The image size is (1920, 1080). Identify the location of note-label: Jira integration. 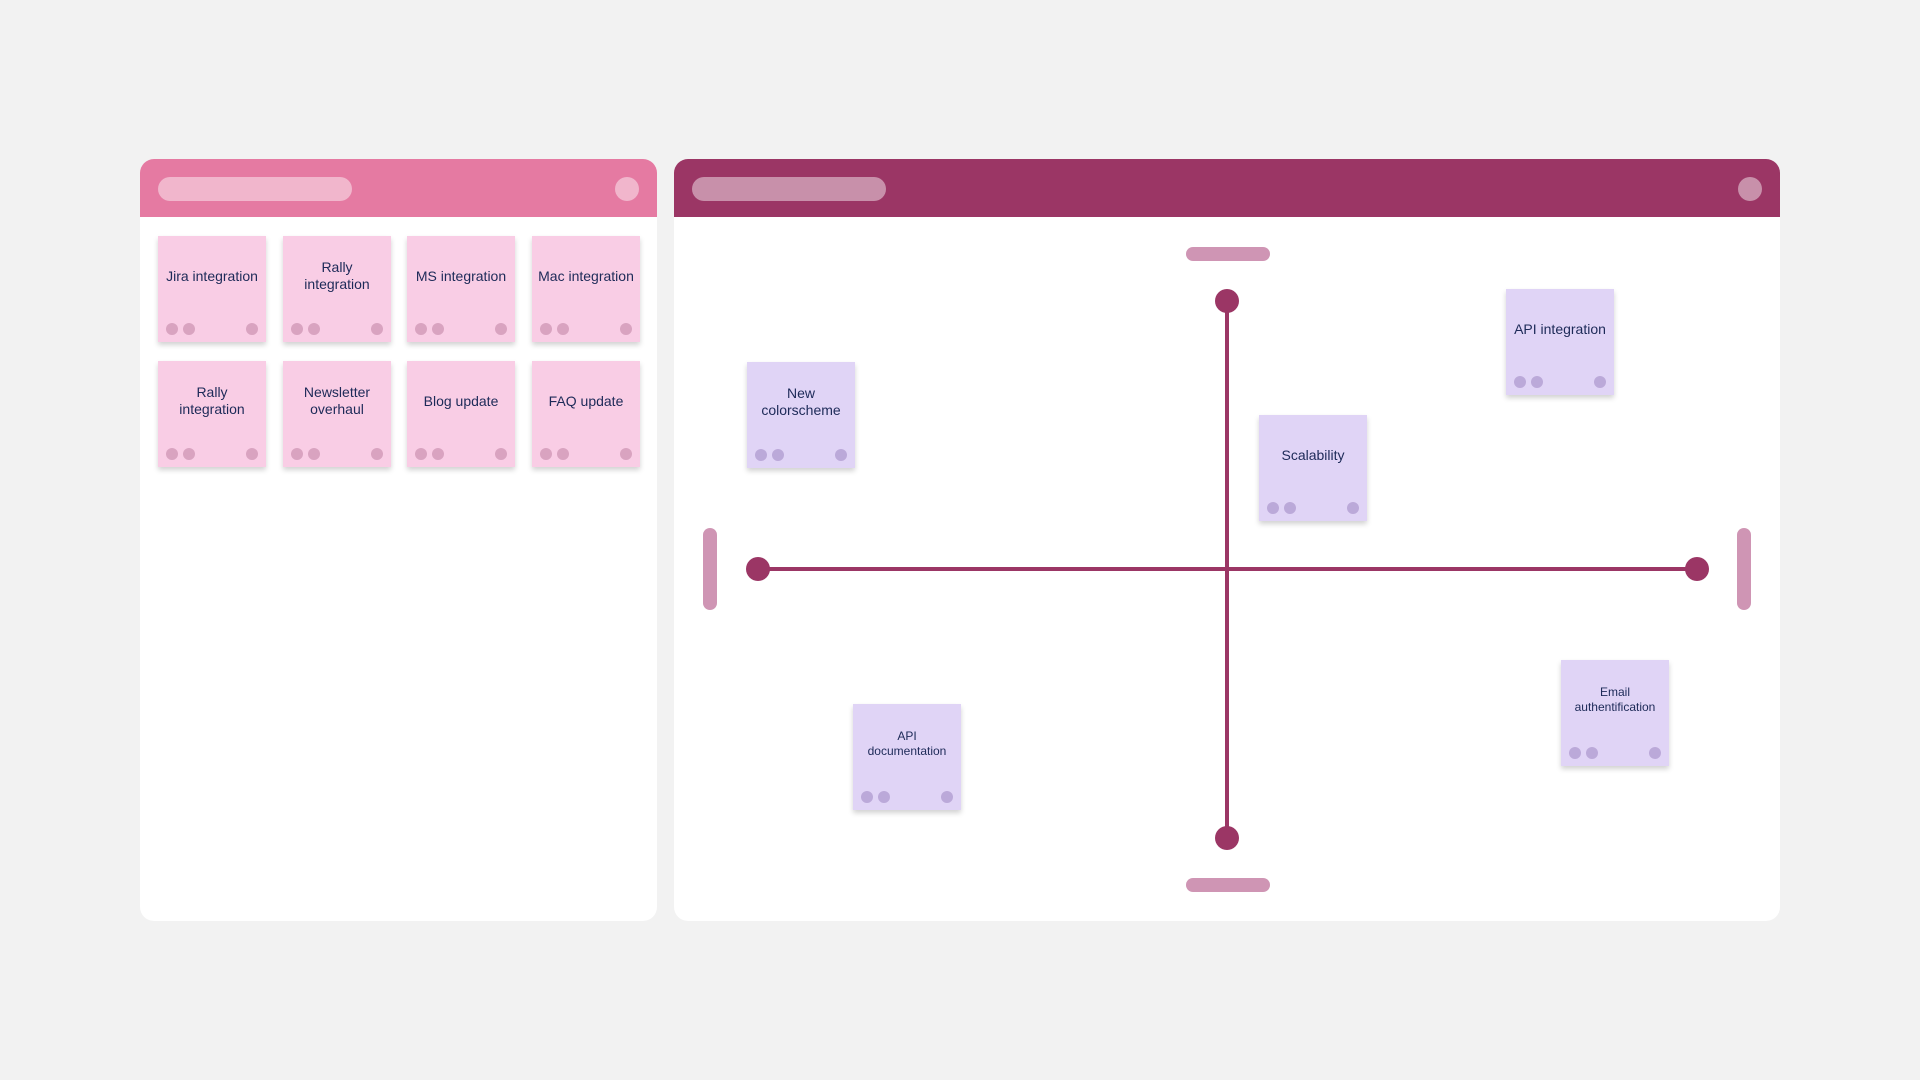
(212, 275).